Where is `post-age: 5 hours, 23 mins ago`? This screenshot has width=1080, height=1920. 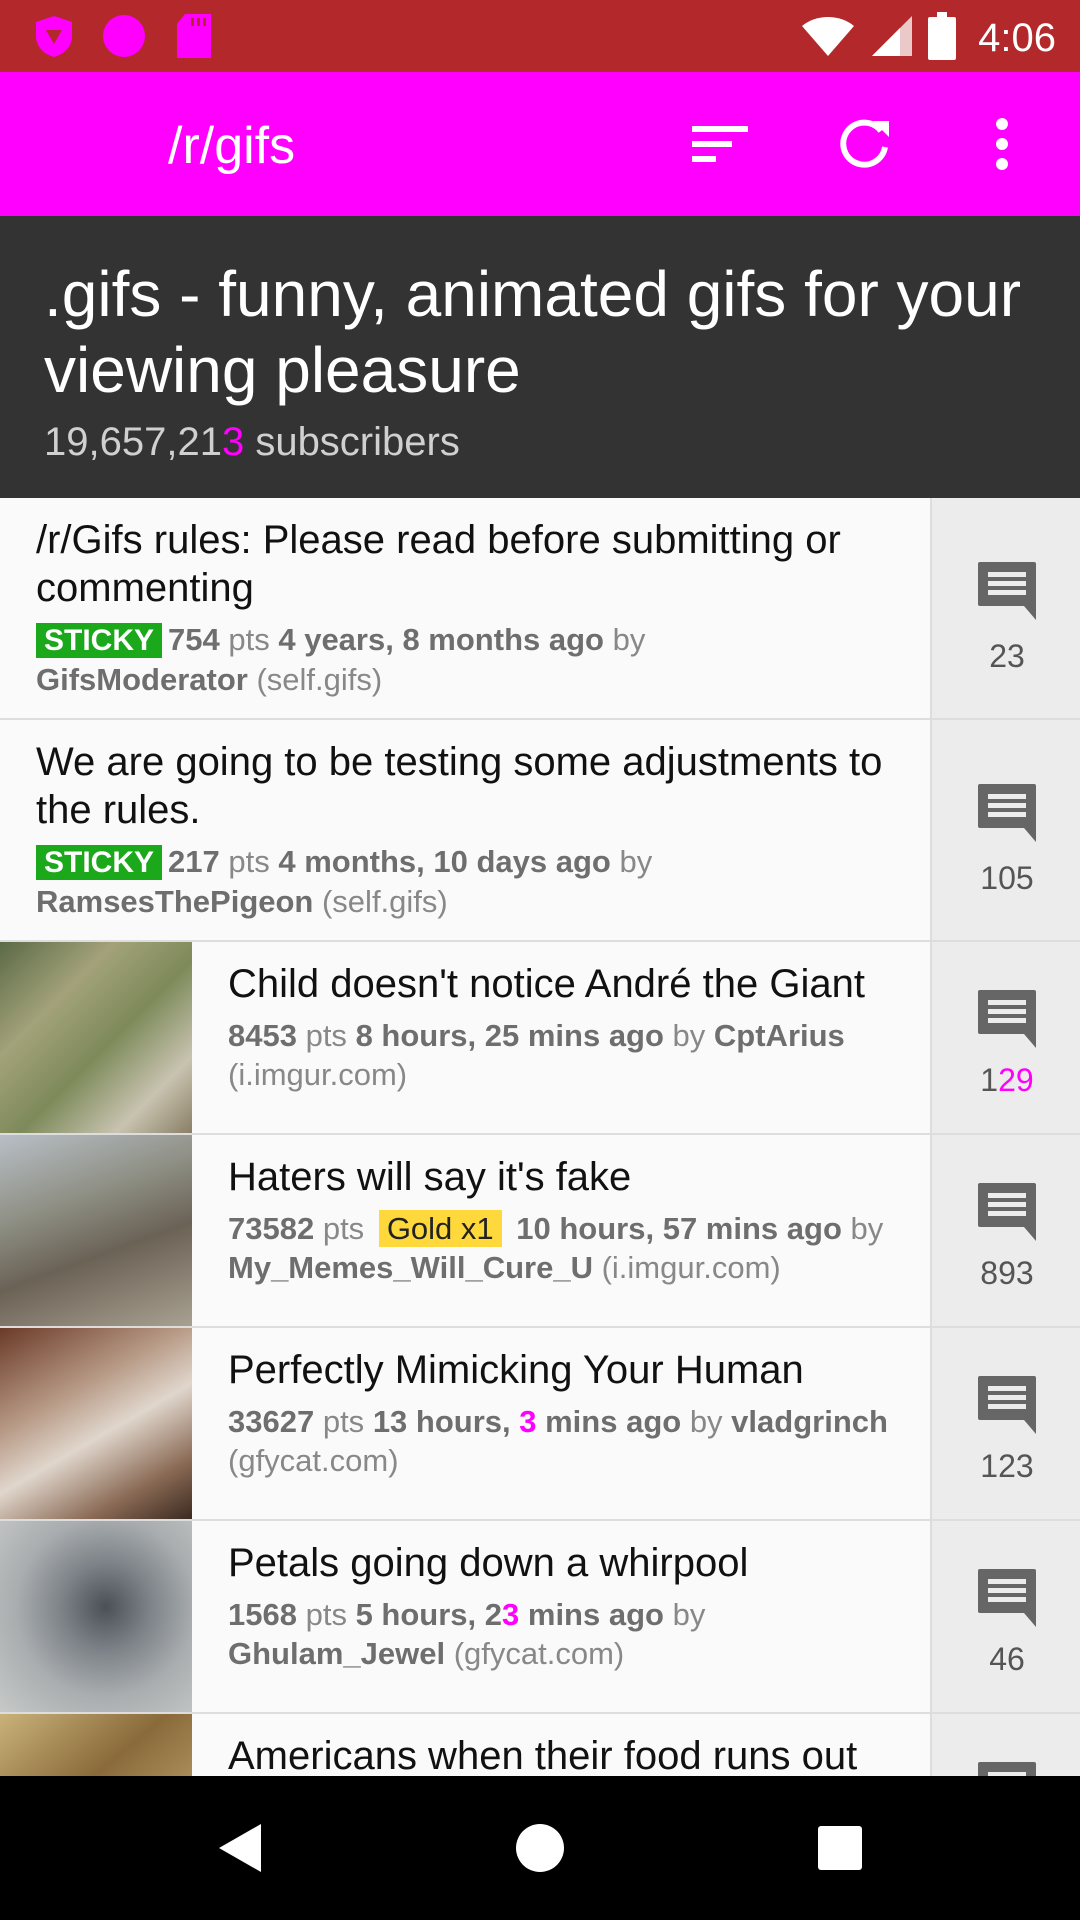 post-age: 5 hours, 23 mins ago is located at coordinates (509, 1614).